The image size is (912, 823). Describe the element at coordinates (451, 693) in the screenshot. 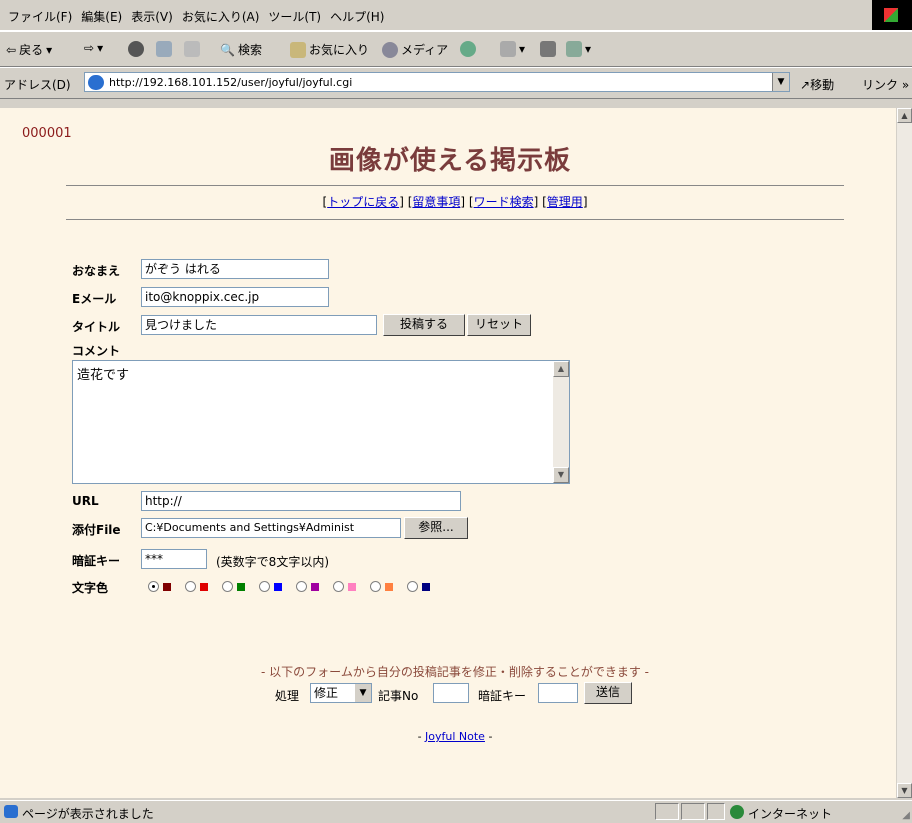

I see `post-no-input` at that location.